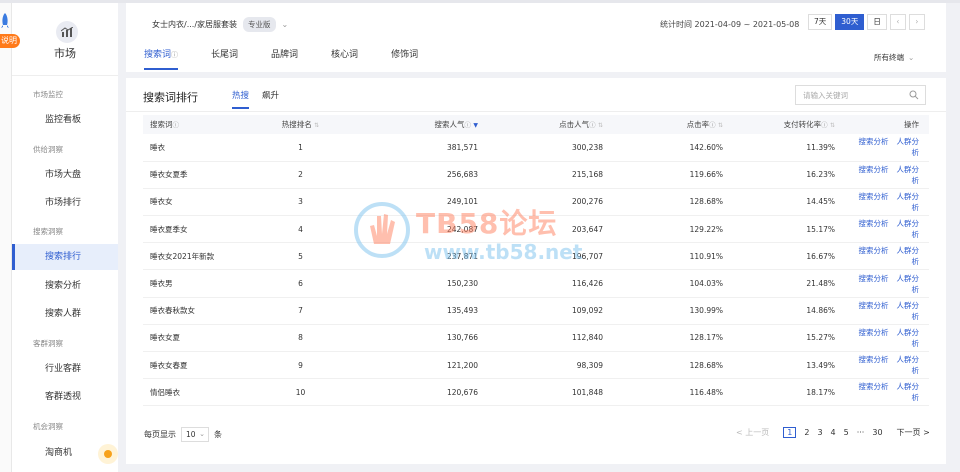 The height and width of the screenshot is (472, 960). Describe the element at coordinates (752, 432) in the screenshot. I see `prev-page-button: < 上一页` at that location.